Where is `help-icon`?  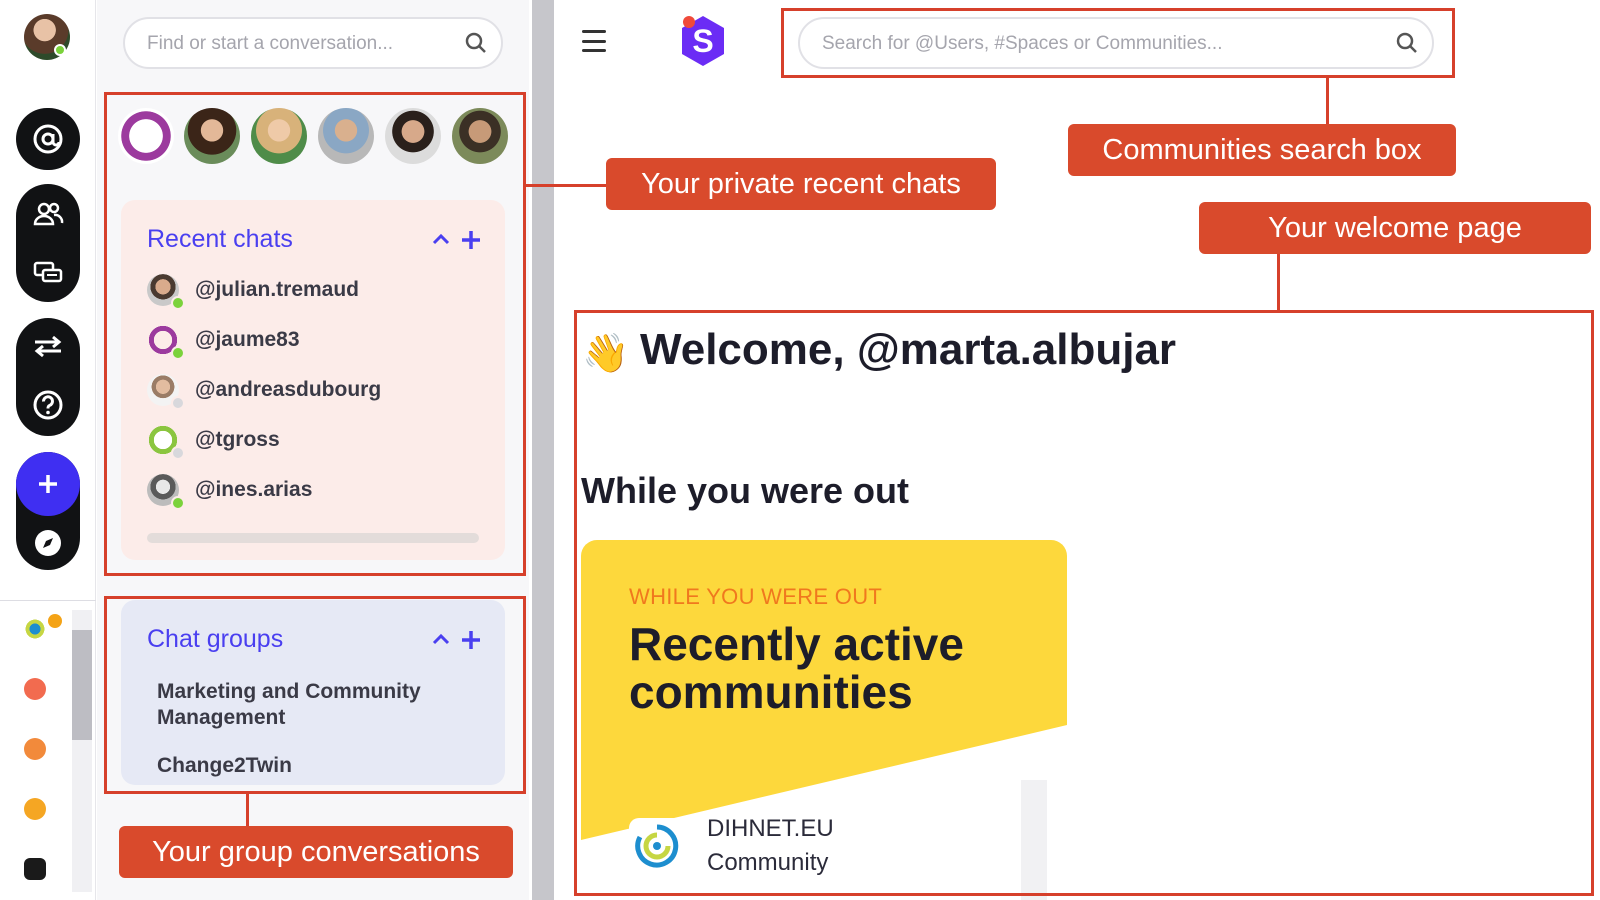
help-icon is located at coordinates (48, 405).